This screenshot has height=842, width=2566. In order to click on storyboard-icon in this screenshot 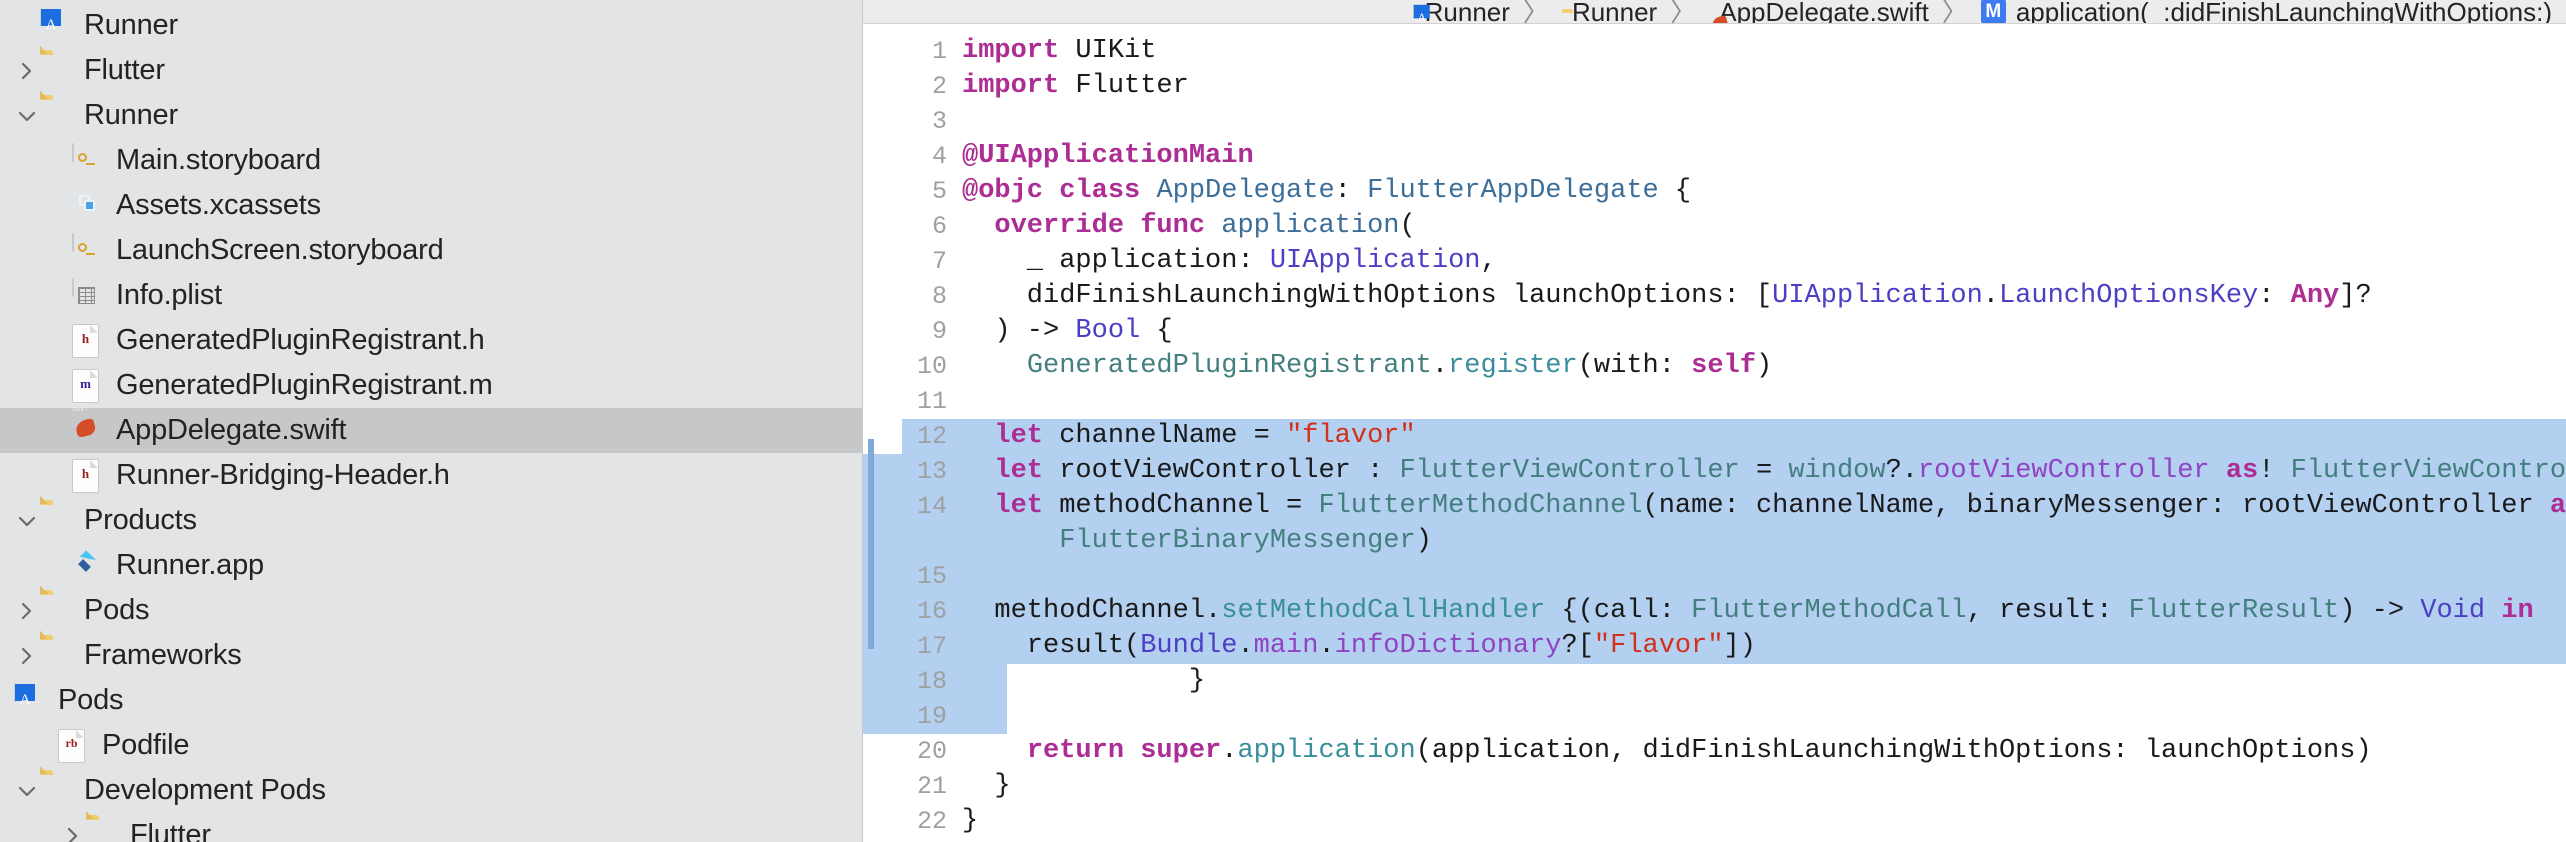, I will do `click(87, 250)`.